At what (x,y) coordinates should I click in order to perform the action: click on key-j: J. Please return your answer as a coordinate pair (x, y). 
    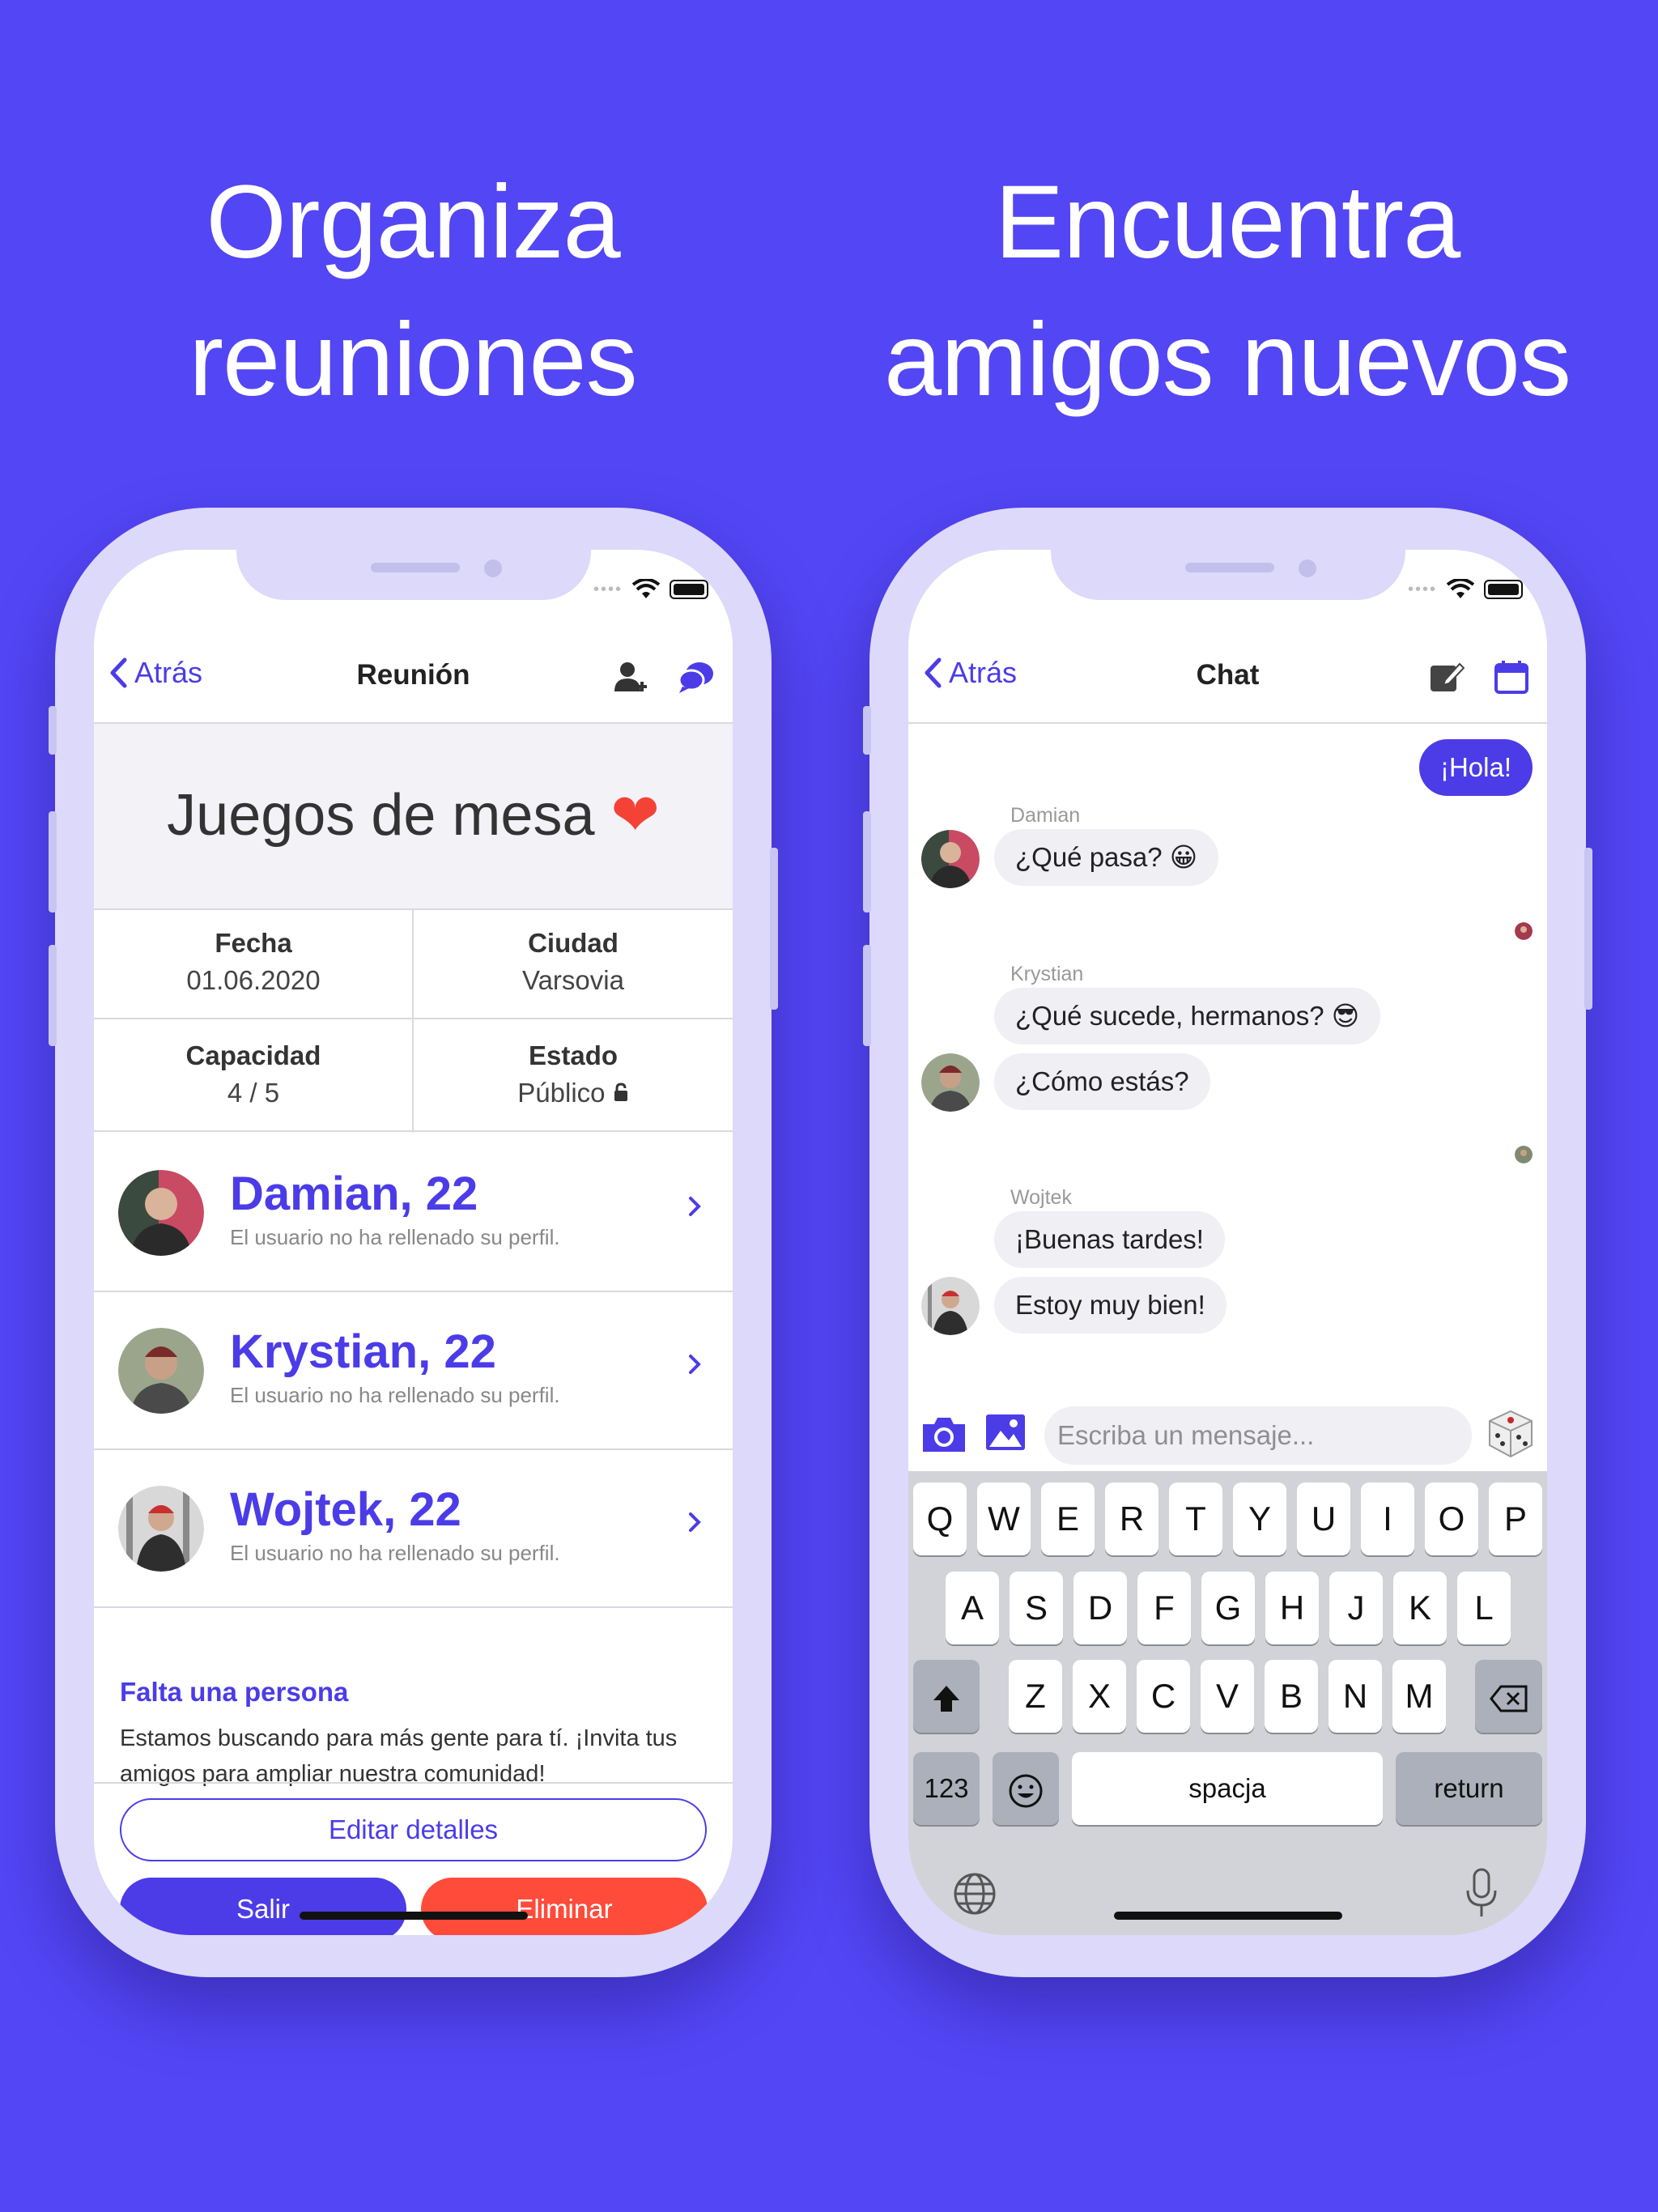
    Looking at the image, I should click on (1356, 1608).